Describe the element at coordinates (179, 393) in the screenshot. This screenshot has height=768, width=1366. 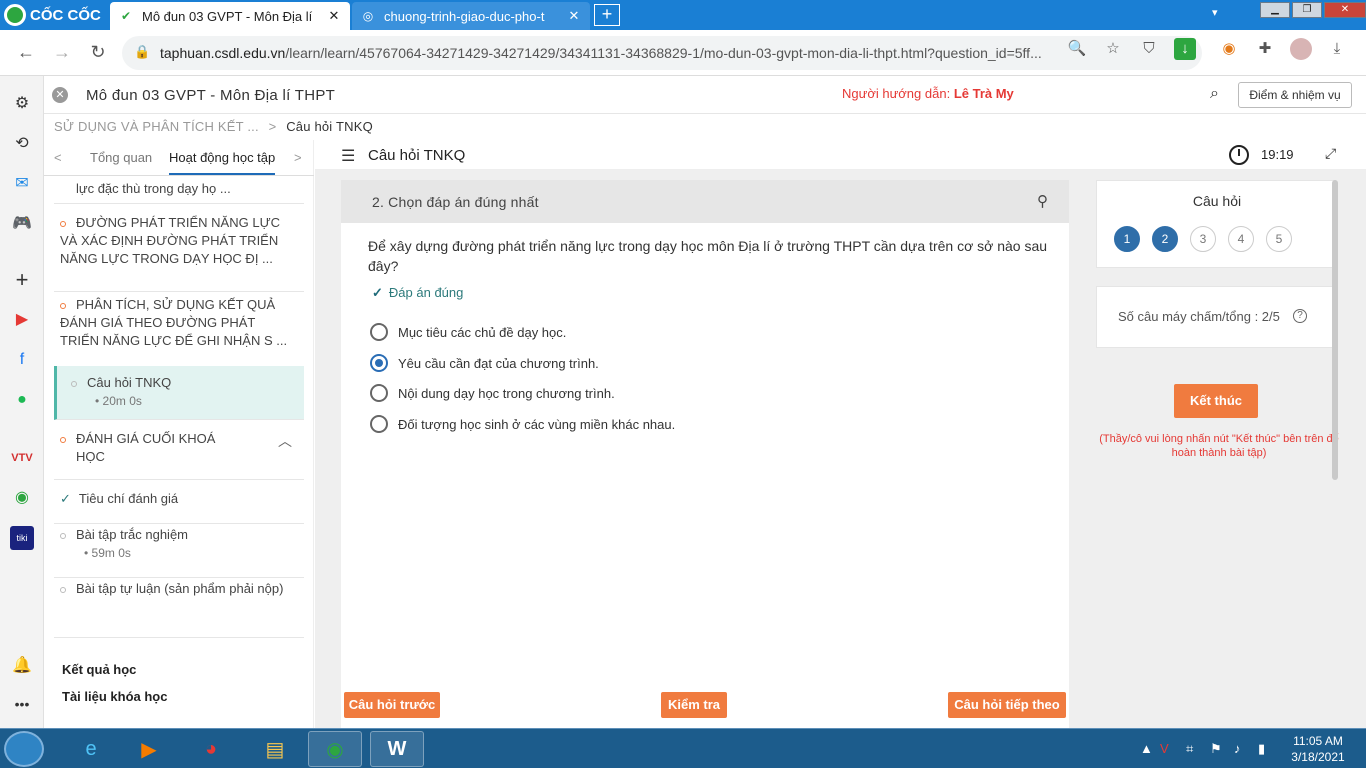
I see `sidebar-item-active: Câu hỏi TNKQ • 20m 0s` at that location.